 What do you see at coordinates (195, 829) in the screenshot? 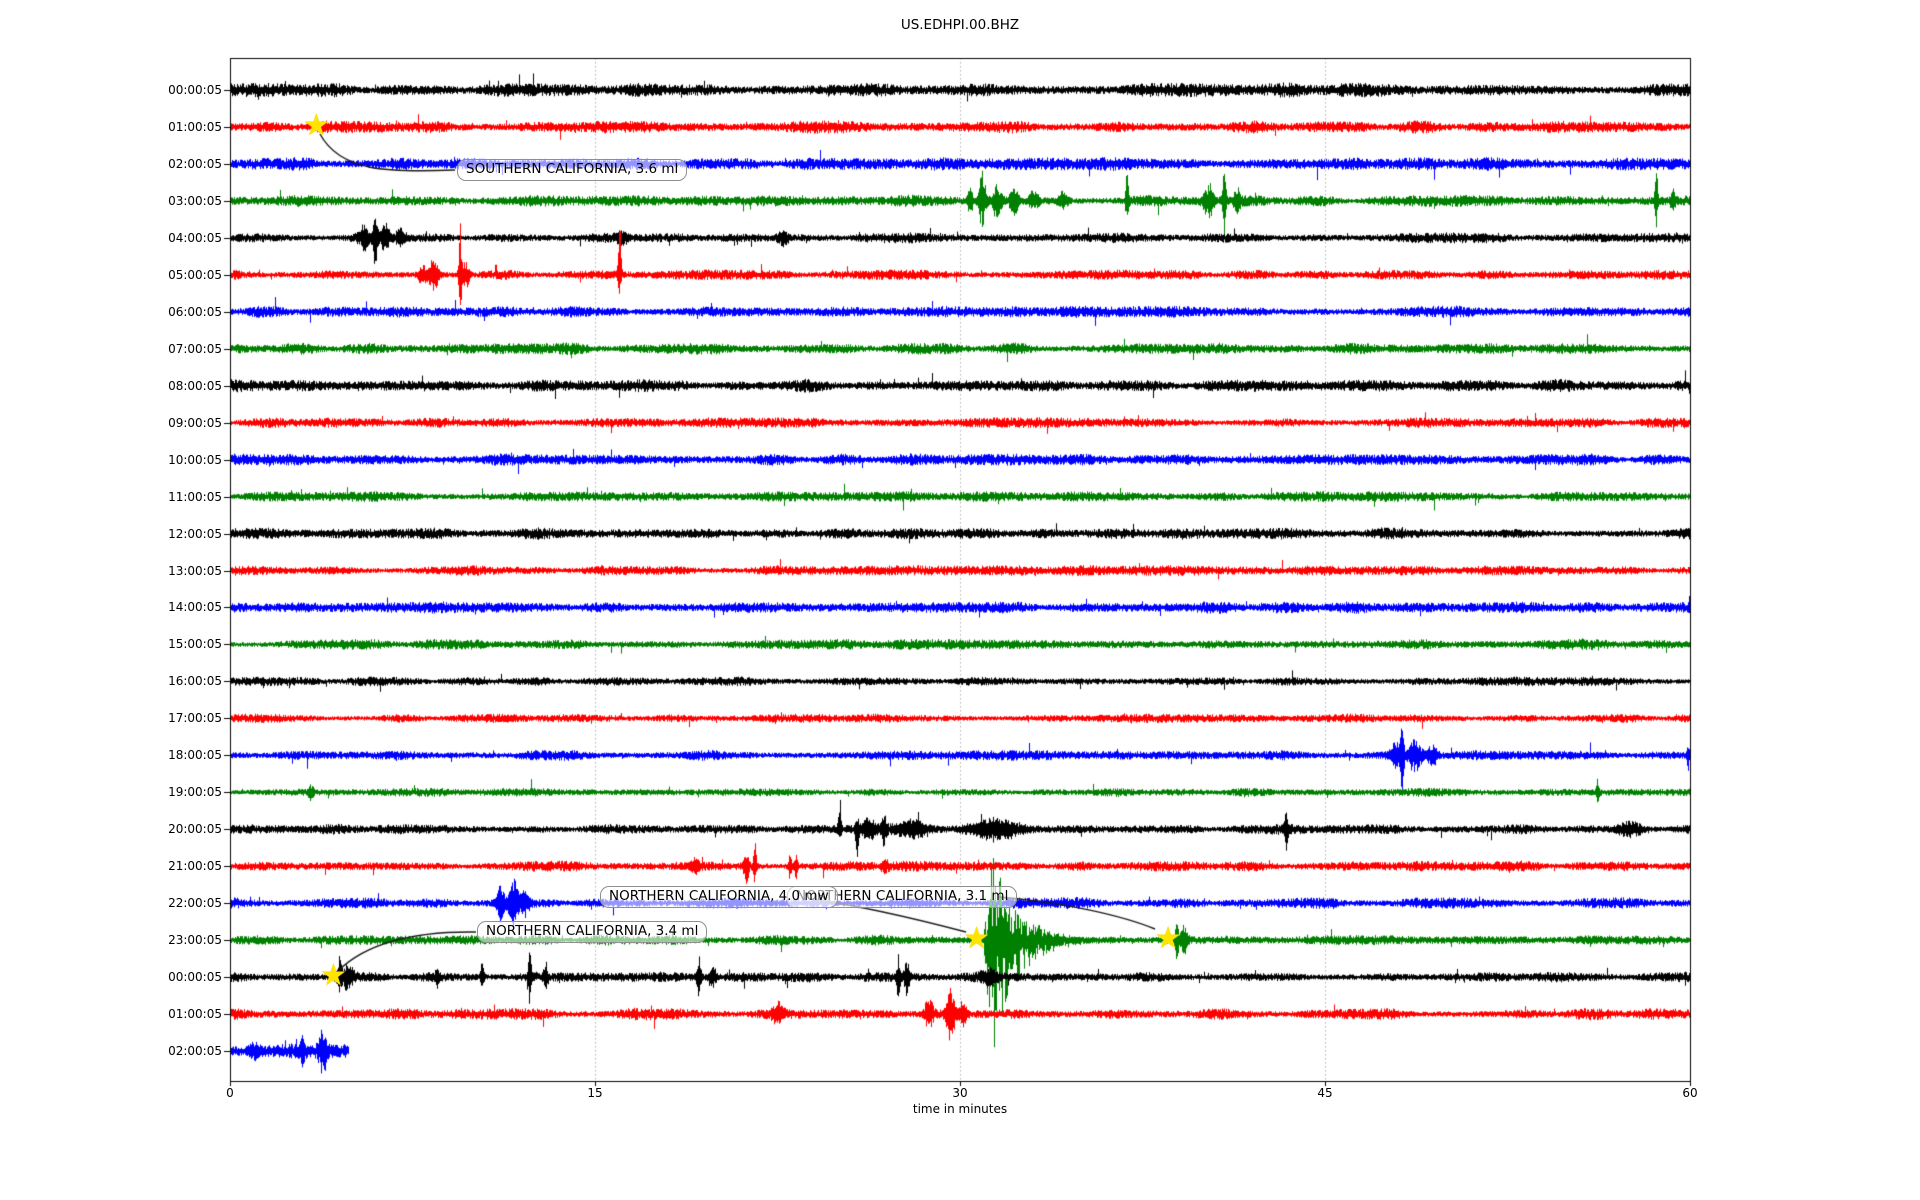
I see `y-axis-label: 20:00:05` at bounding box center [195, 829].